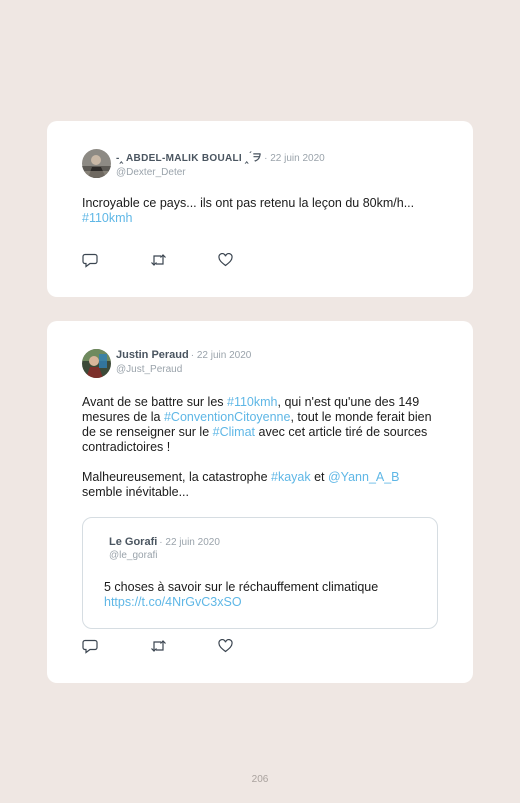 The height and width of the screenshot is (803, 520). What do you see at coordinates (173, 602) in the screenshot?
I see `article-link: https://t.co/4NrGvC3xSO` at bounding box center [173, 602].